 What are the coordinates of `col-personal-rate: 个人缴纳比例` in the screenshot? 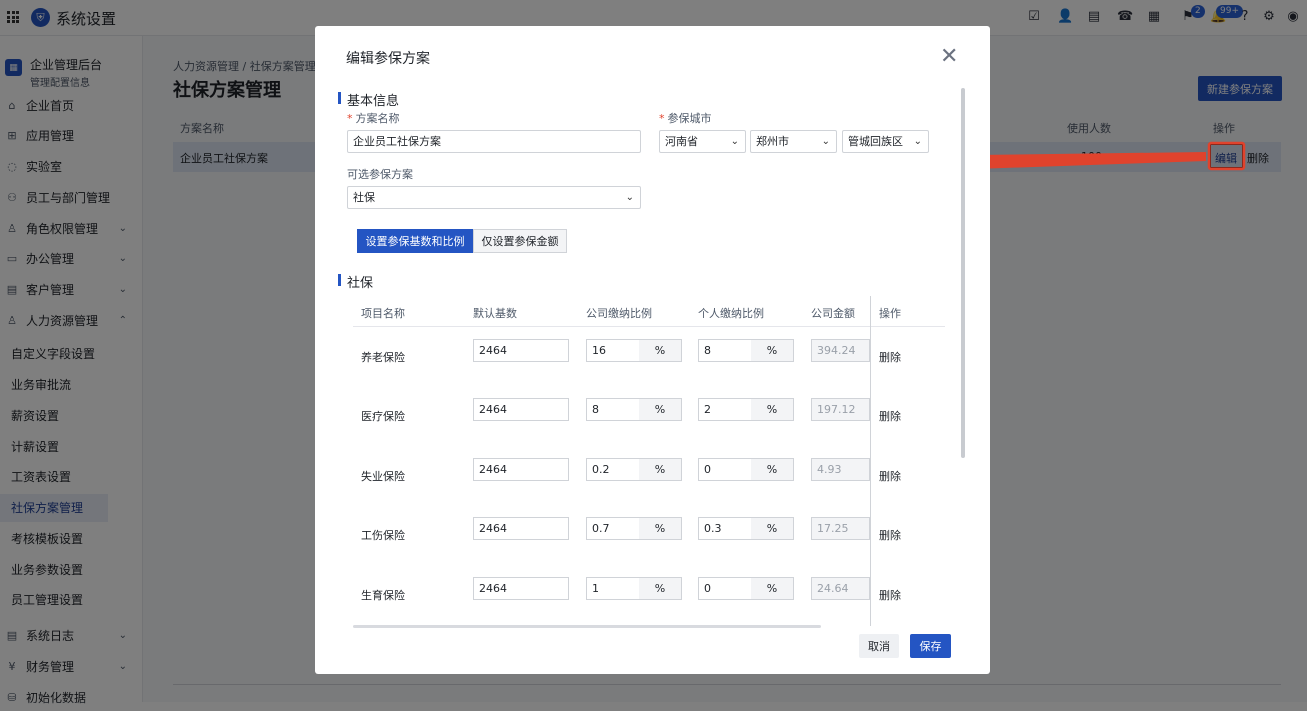 It's located at (731, 313).